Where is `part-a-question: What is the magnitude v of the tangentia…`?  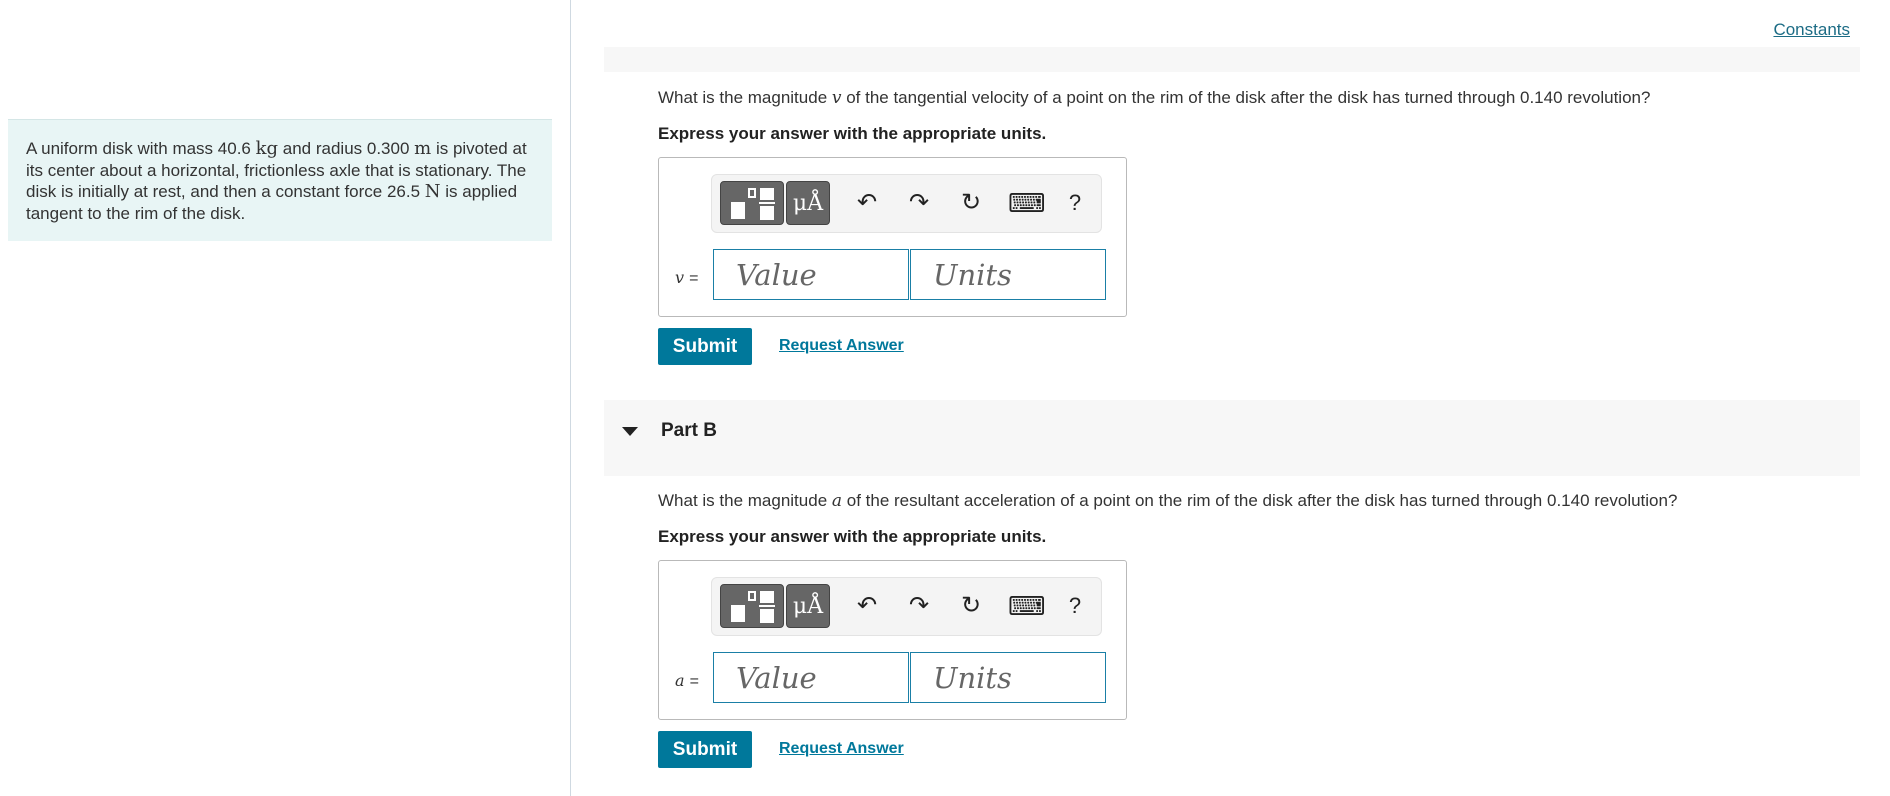 part-a-question: What is the magnitude v of the tangentia… is located at coordinates (1154, 98).